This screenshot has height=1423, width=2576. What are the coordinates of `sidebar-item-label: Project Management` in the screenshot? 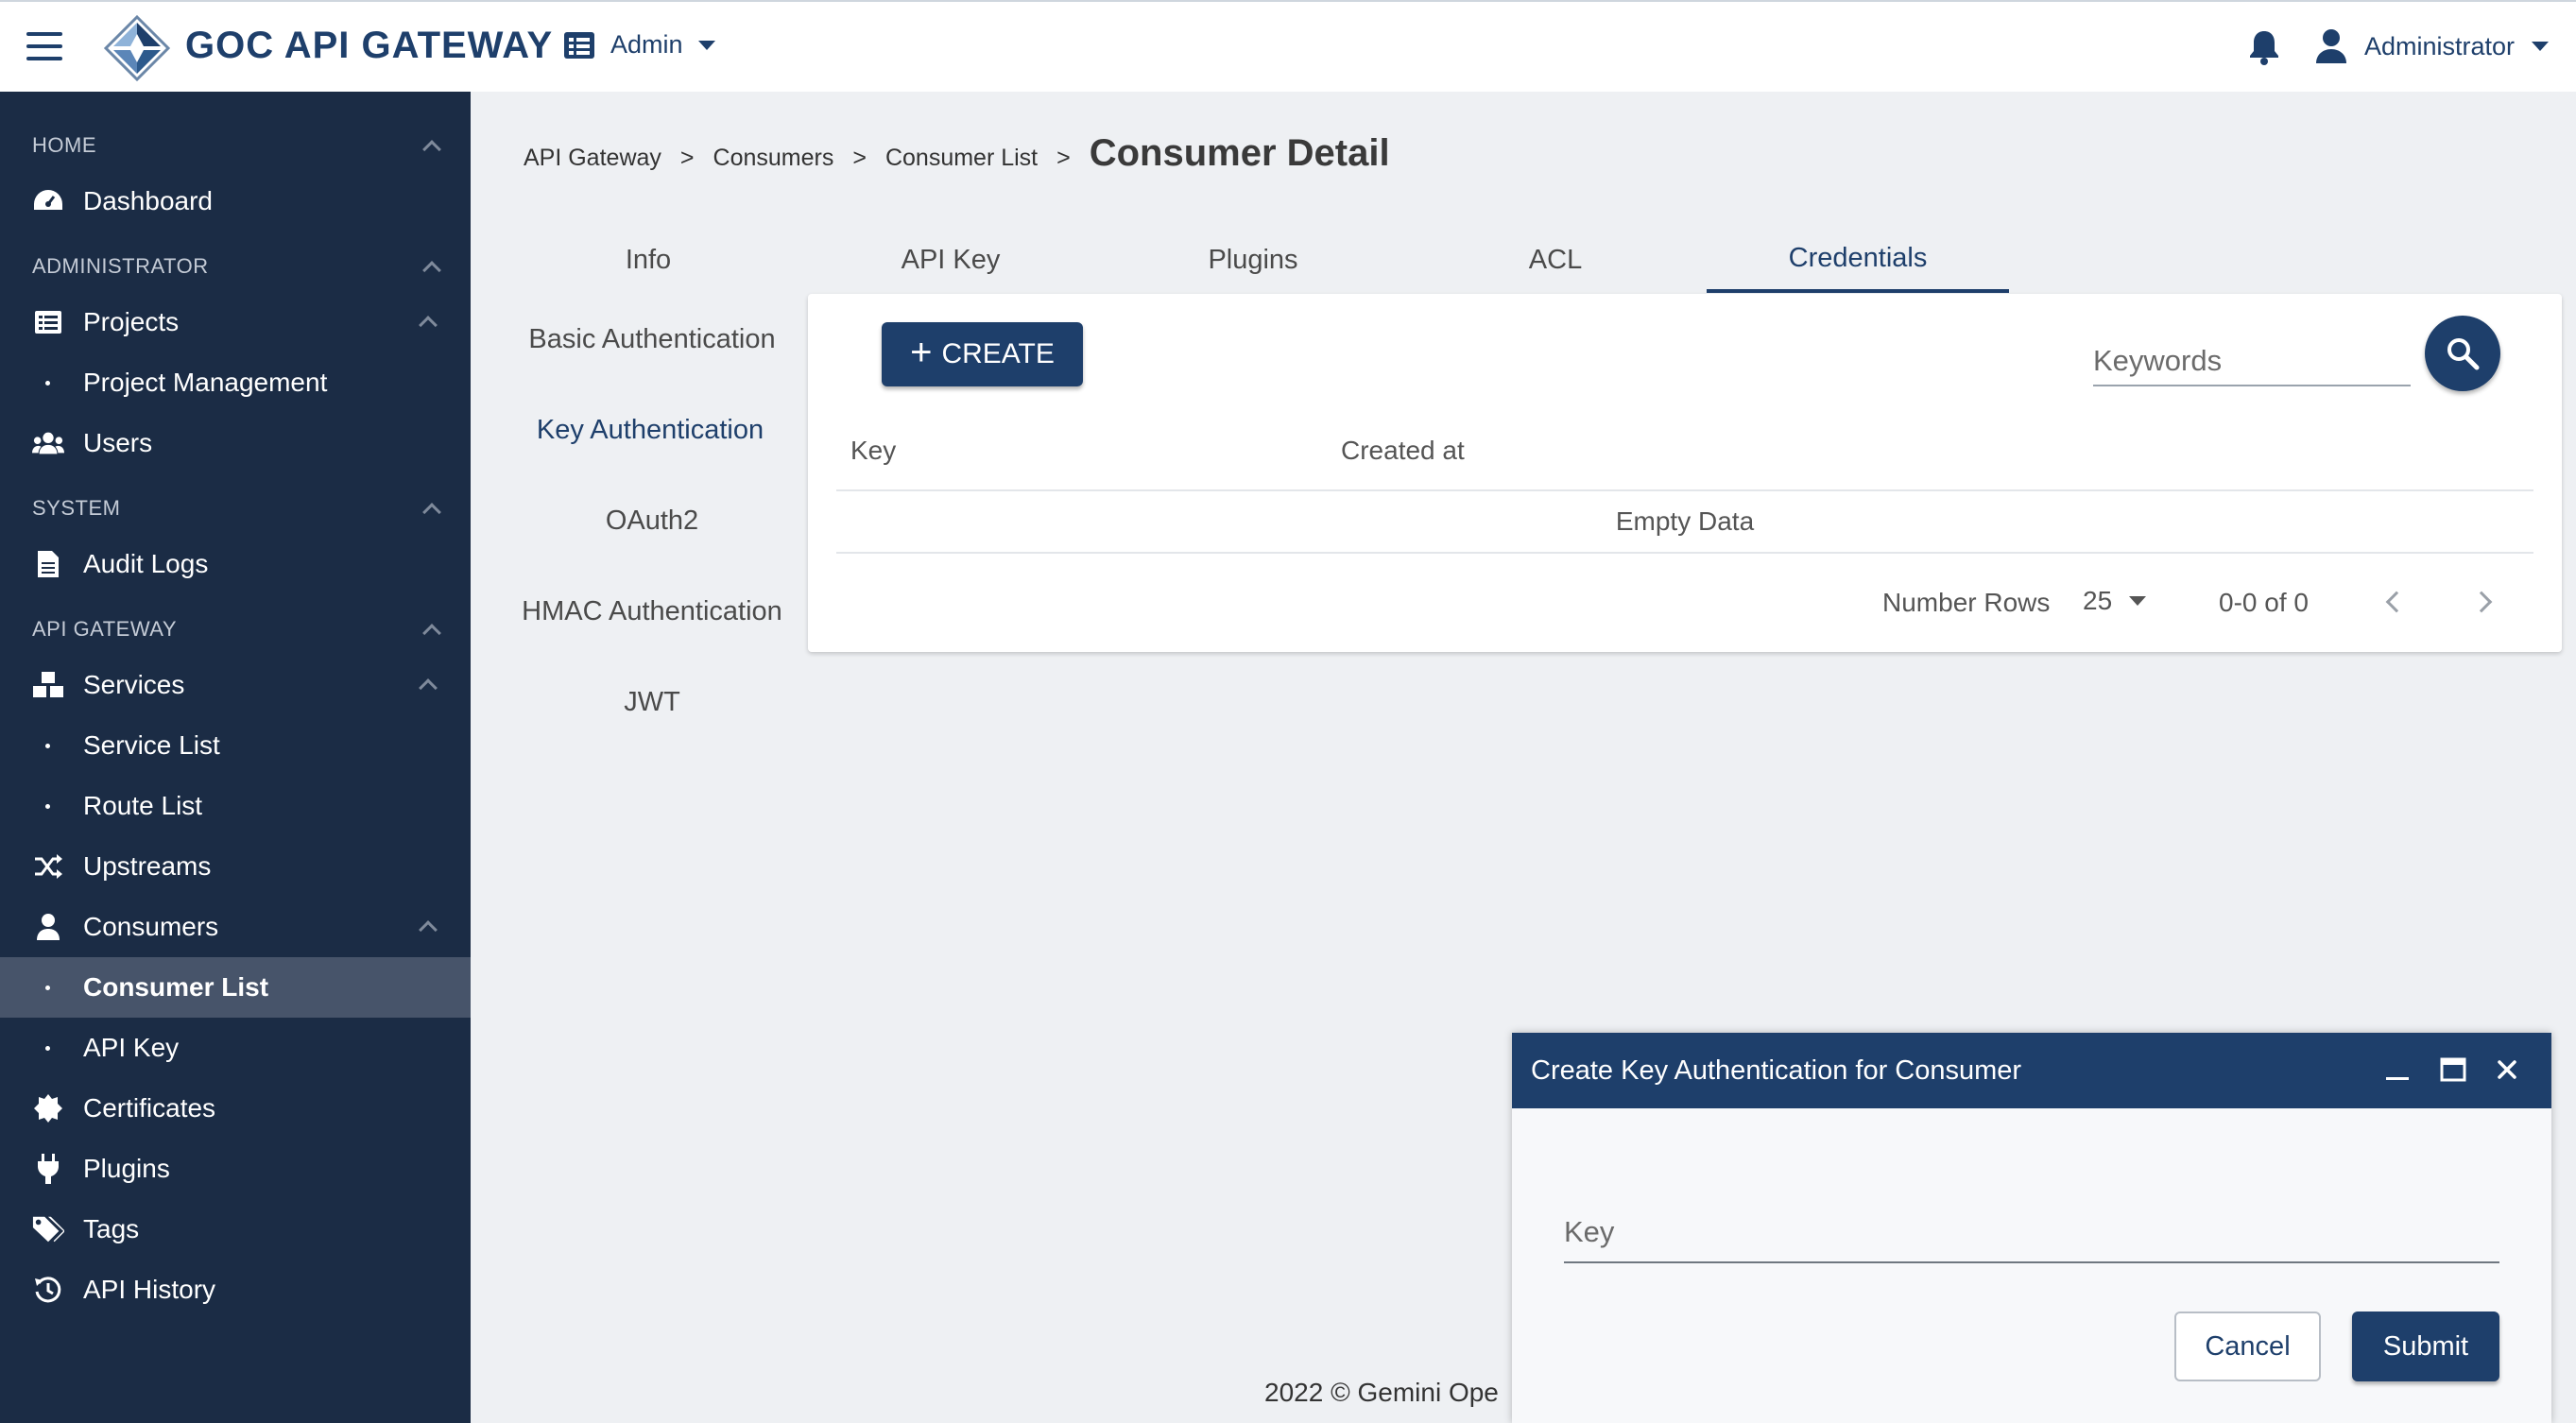 It's located at (205, 383).